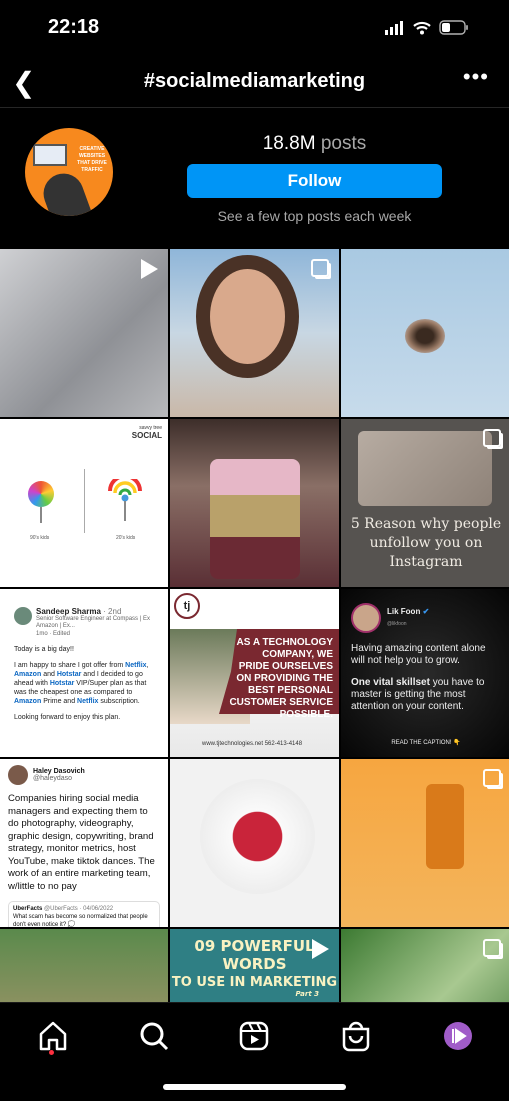 The width and height of the screenshot is (509, 1101). I want to click on status-bar: 22:18, so click(254, 28).